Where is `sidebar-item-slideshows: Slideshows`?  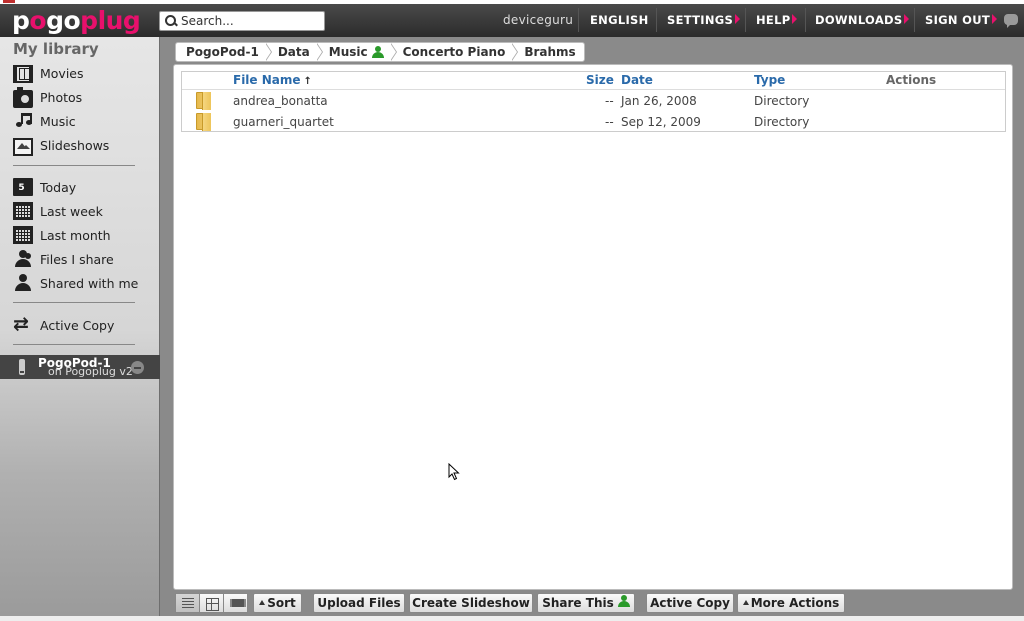 sidebar-item-slideshows: Slideshows is located at coordinates (61, 145).